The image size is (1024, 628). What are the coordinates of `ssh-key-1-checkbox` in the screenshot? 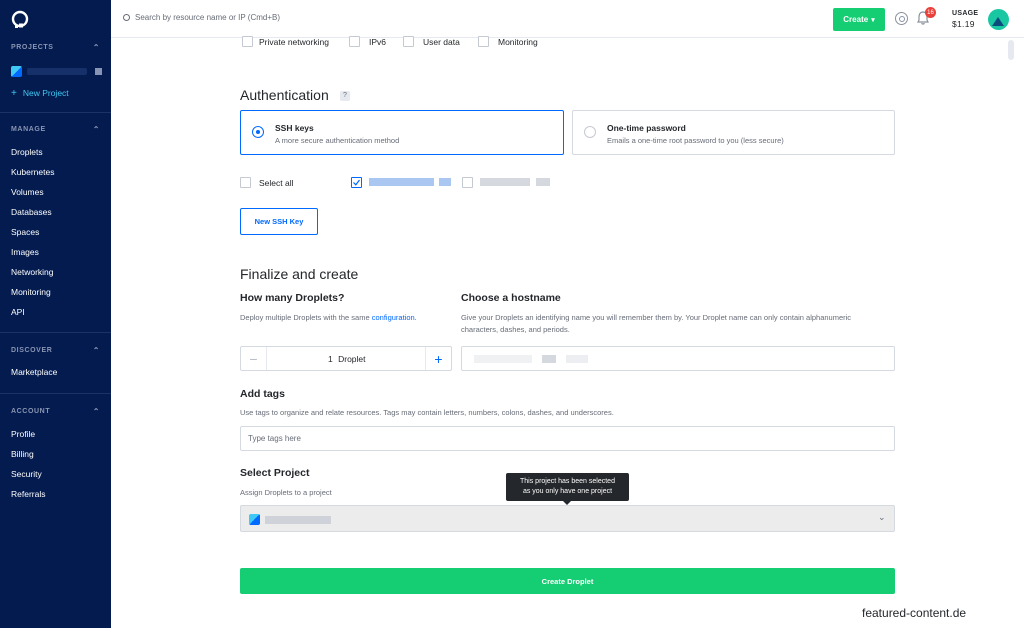 It's located at (356, 182).